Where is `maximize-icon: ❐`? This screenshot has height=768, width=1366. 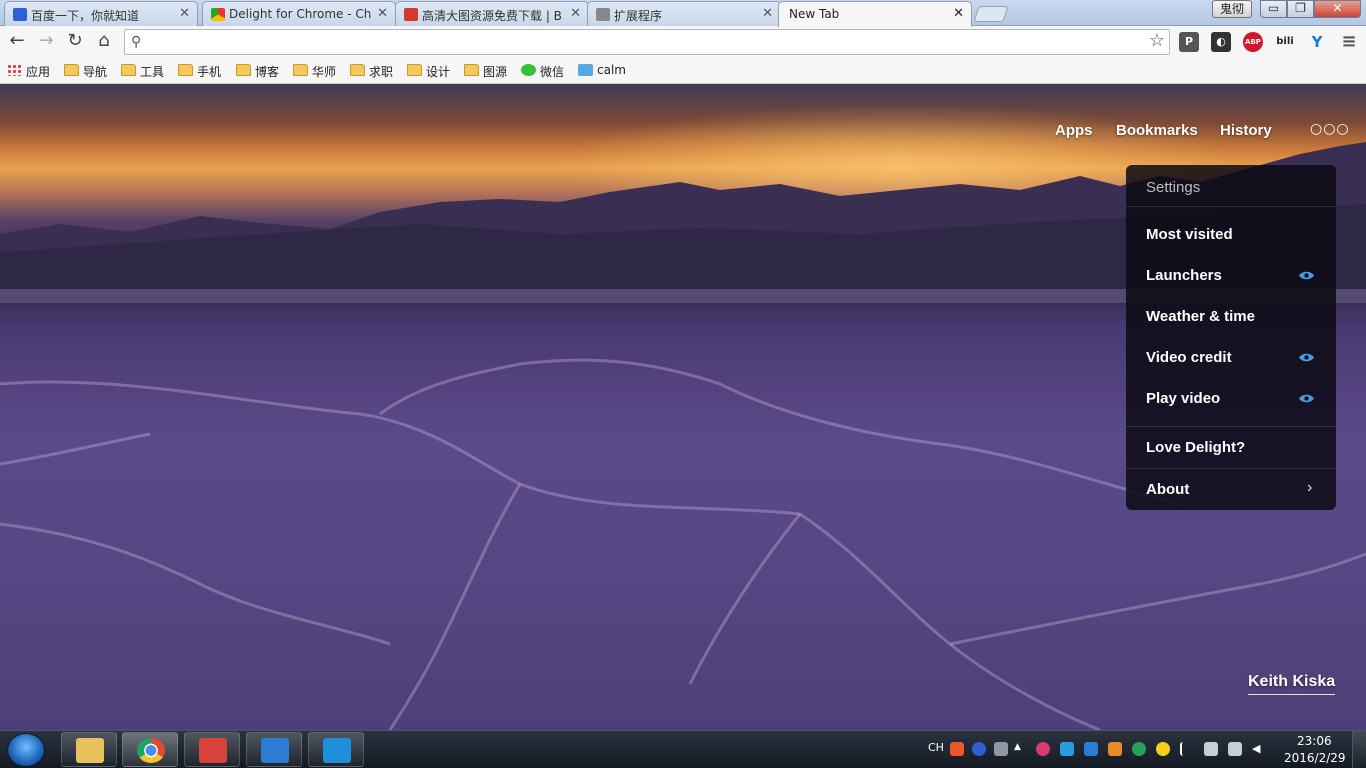 maximize-icon: ❐ is located at coordinates (1300, 8).